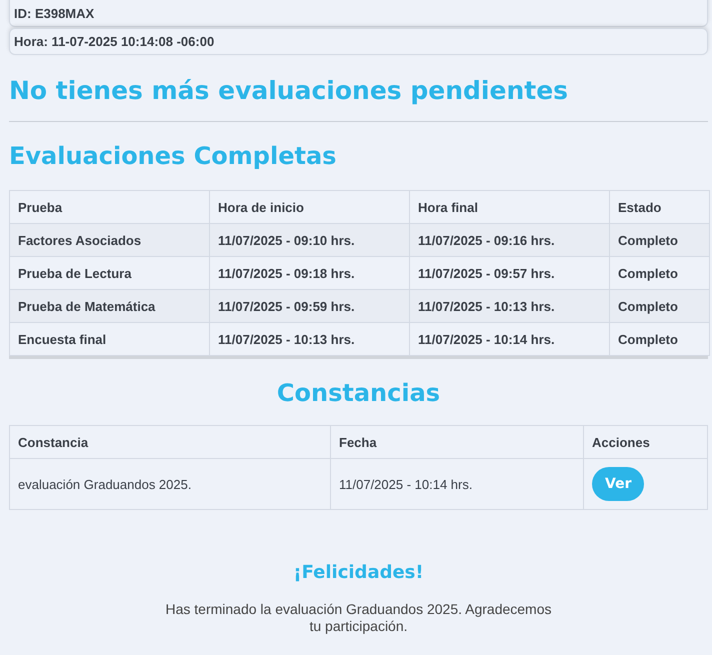  I want to click on table-cell: 11/07/2025 - 09:59 hrs., so click(310, 306).